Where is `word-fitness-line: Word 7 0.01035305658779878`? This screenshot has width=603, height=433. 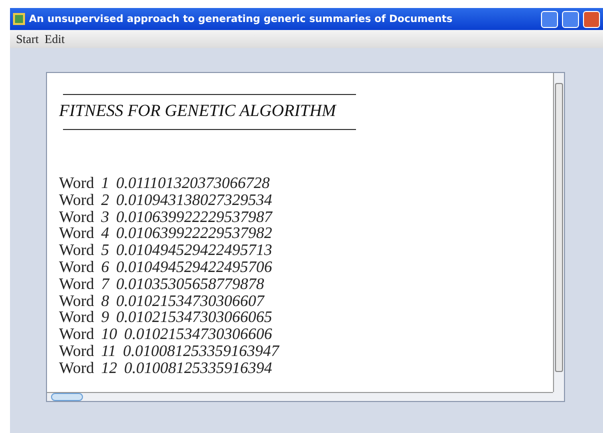 word-fitness-line: Word 7 0.01035305658779878 is located at coordinates (162, 285).